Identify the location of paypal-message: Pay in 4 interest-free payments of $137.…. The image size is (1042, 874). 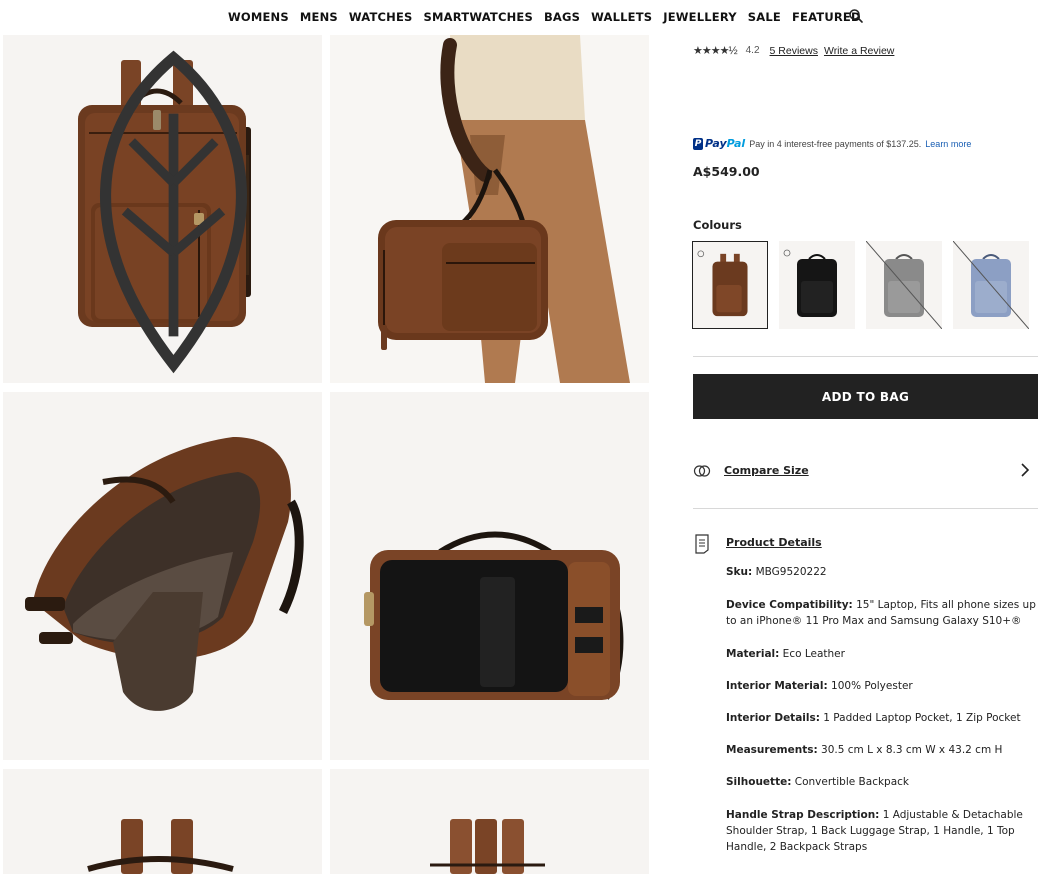
(835, 143).